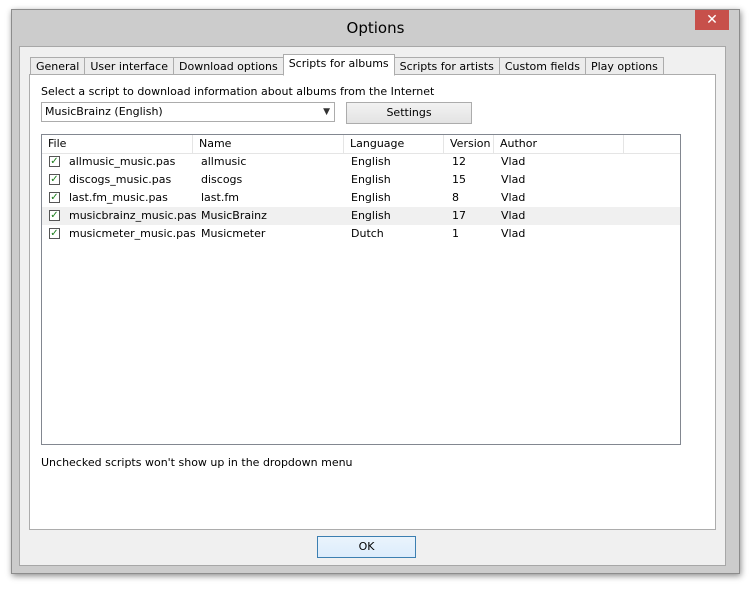  I want to click on script-dropdown: MusicBrainz (English) ▼, so click(188, 112).